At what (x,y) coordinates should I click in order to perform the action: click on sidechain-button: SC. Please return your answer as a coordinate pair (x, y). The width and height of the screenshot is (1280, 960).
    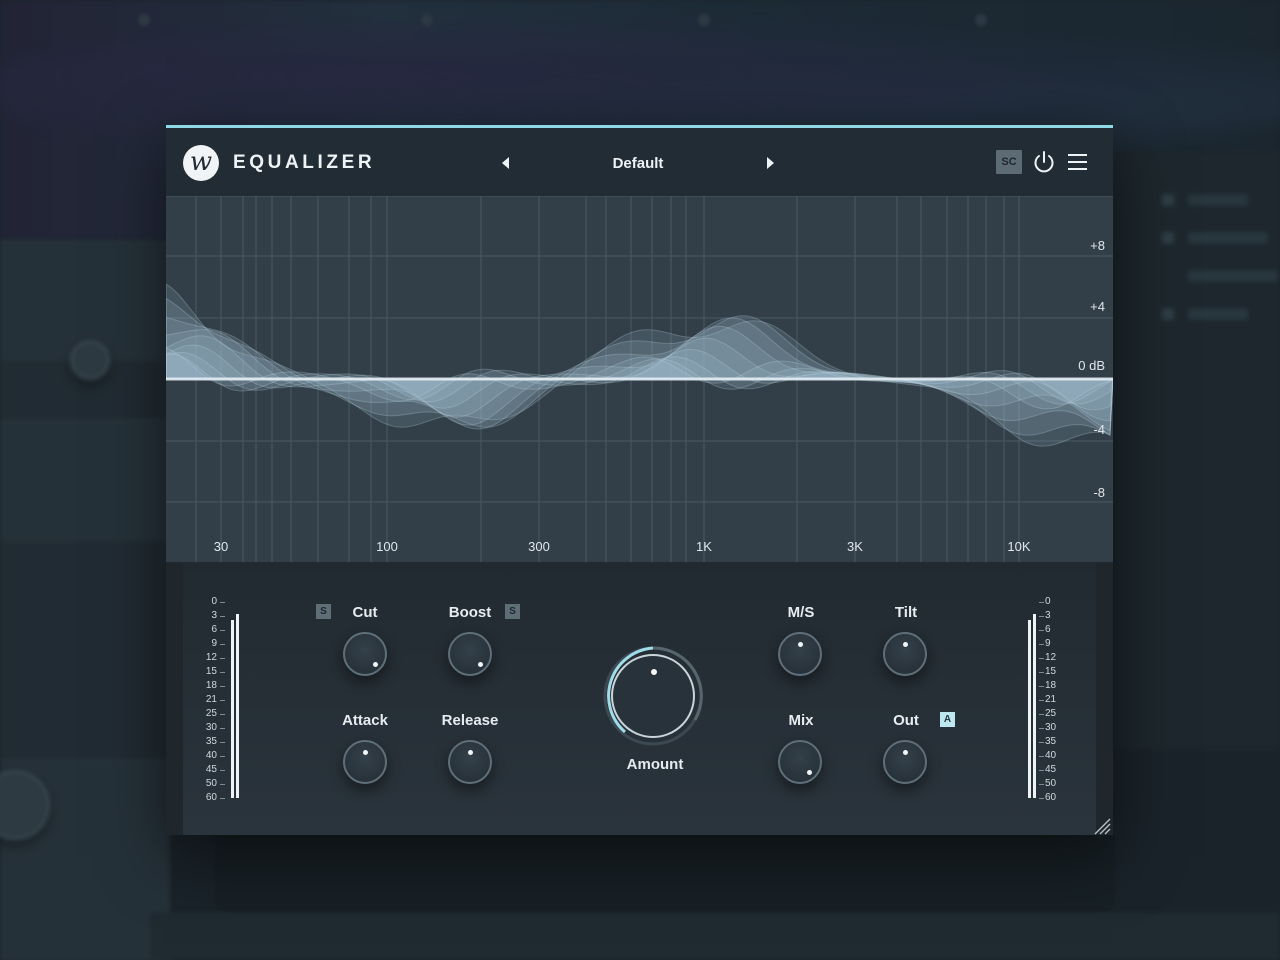
    Looking at the image, I should click on (1009, 162).